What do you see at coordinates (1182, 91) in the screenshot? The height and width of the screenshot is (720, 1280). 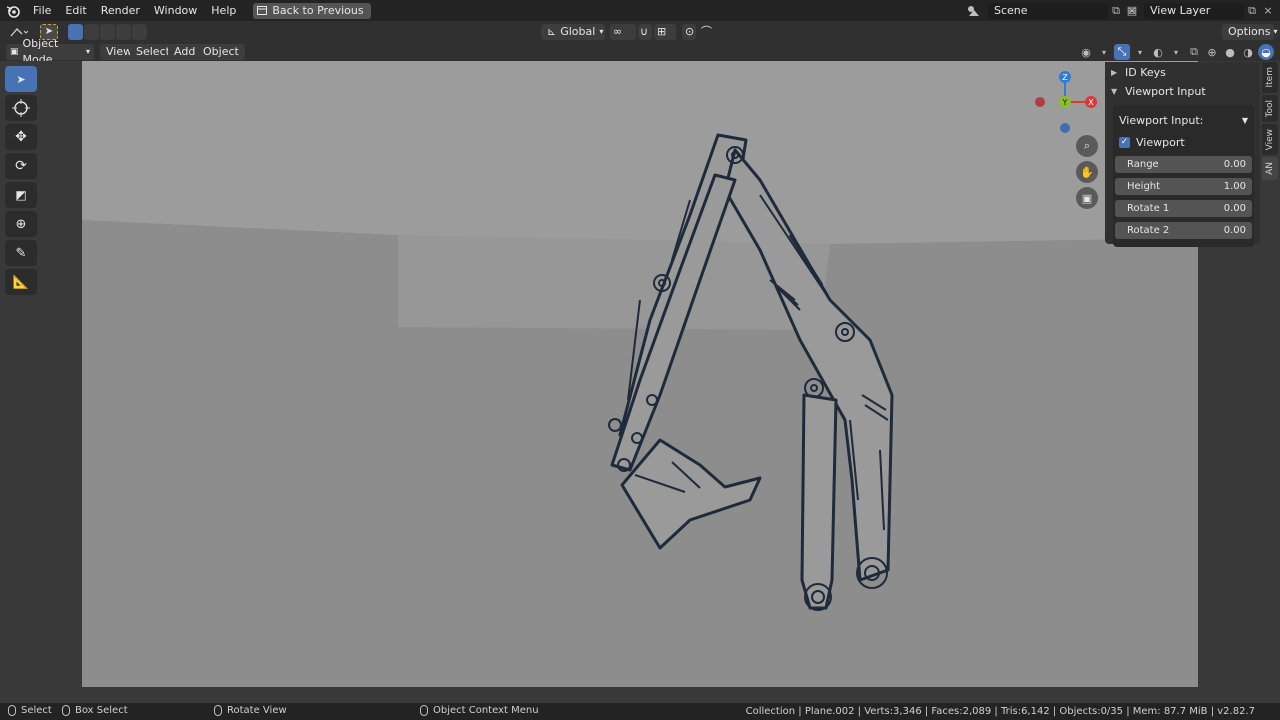 I see `viewport-input-panel-header: ▼ Viewport Input` at bounding box center [1182, 91].